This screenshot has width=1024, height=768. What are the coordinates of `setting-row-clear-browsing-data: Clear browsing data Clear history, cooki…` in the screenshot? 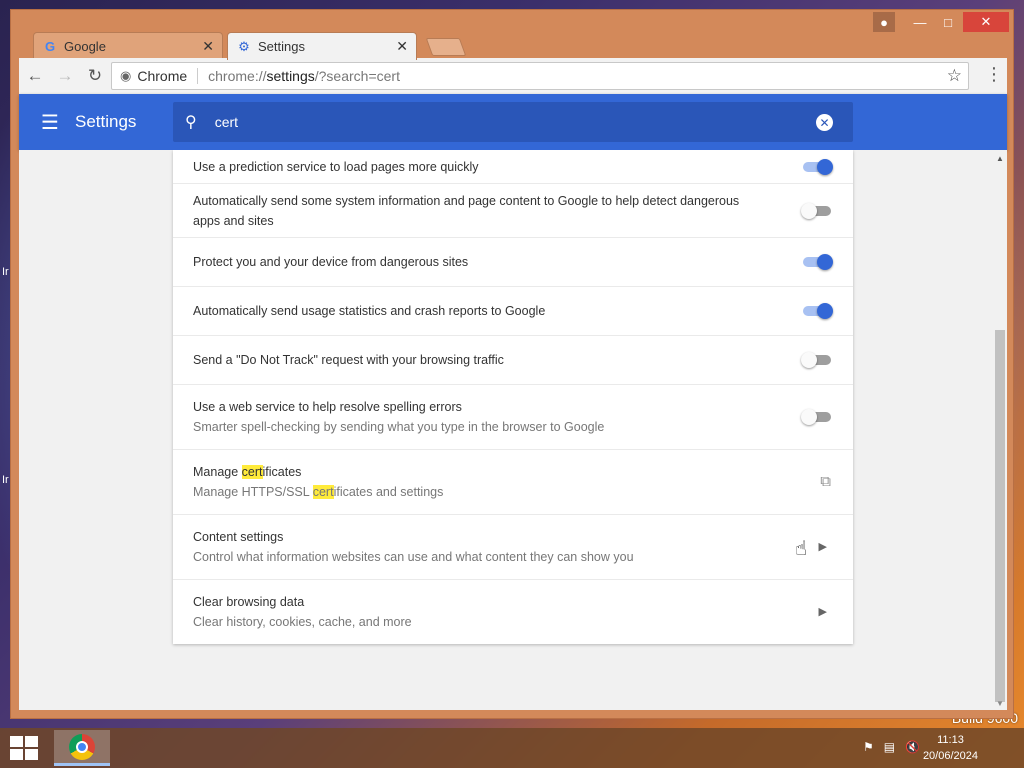 It's located at (513, 612).